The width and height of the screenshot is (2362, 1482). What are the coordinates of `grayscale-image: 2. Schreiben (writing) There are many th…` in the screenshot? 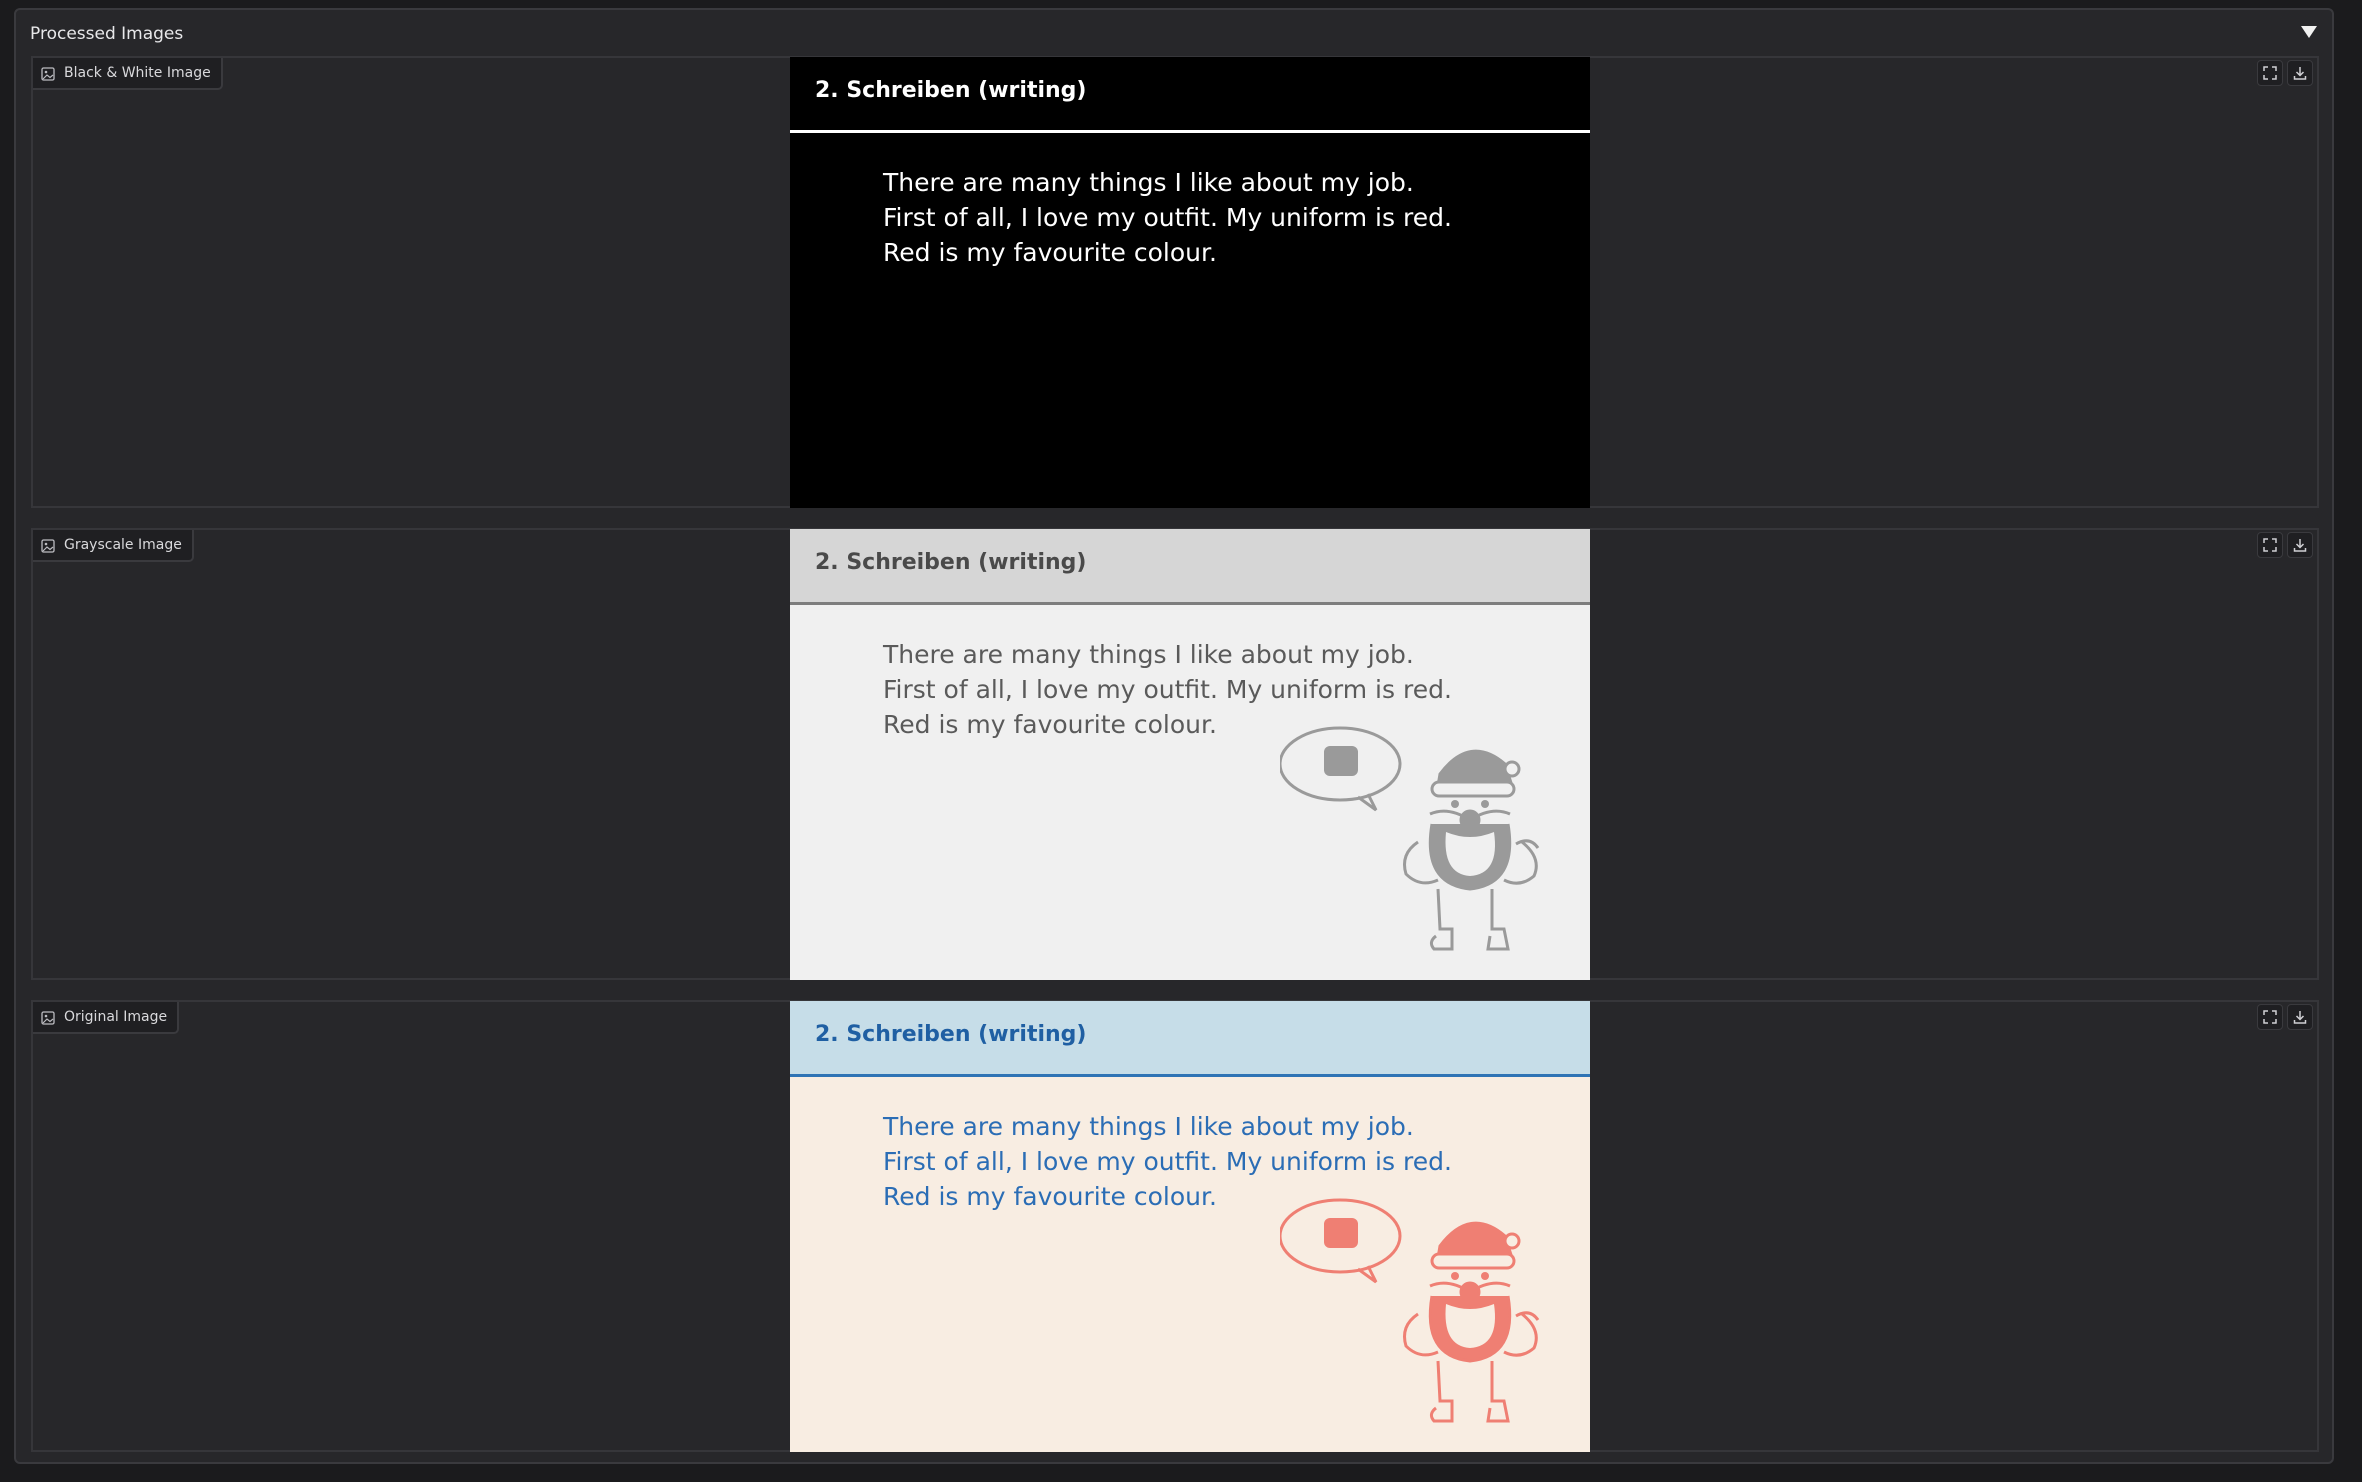 It's located at (1190, 754).